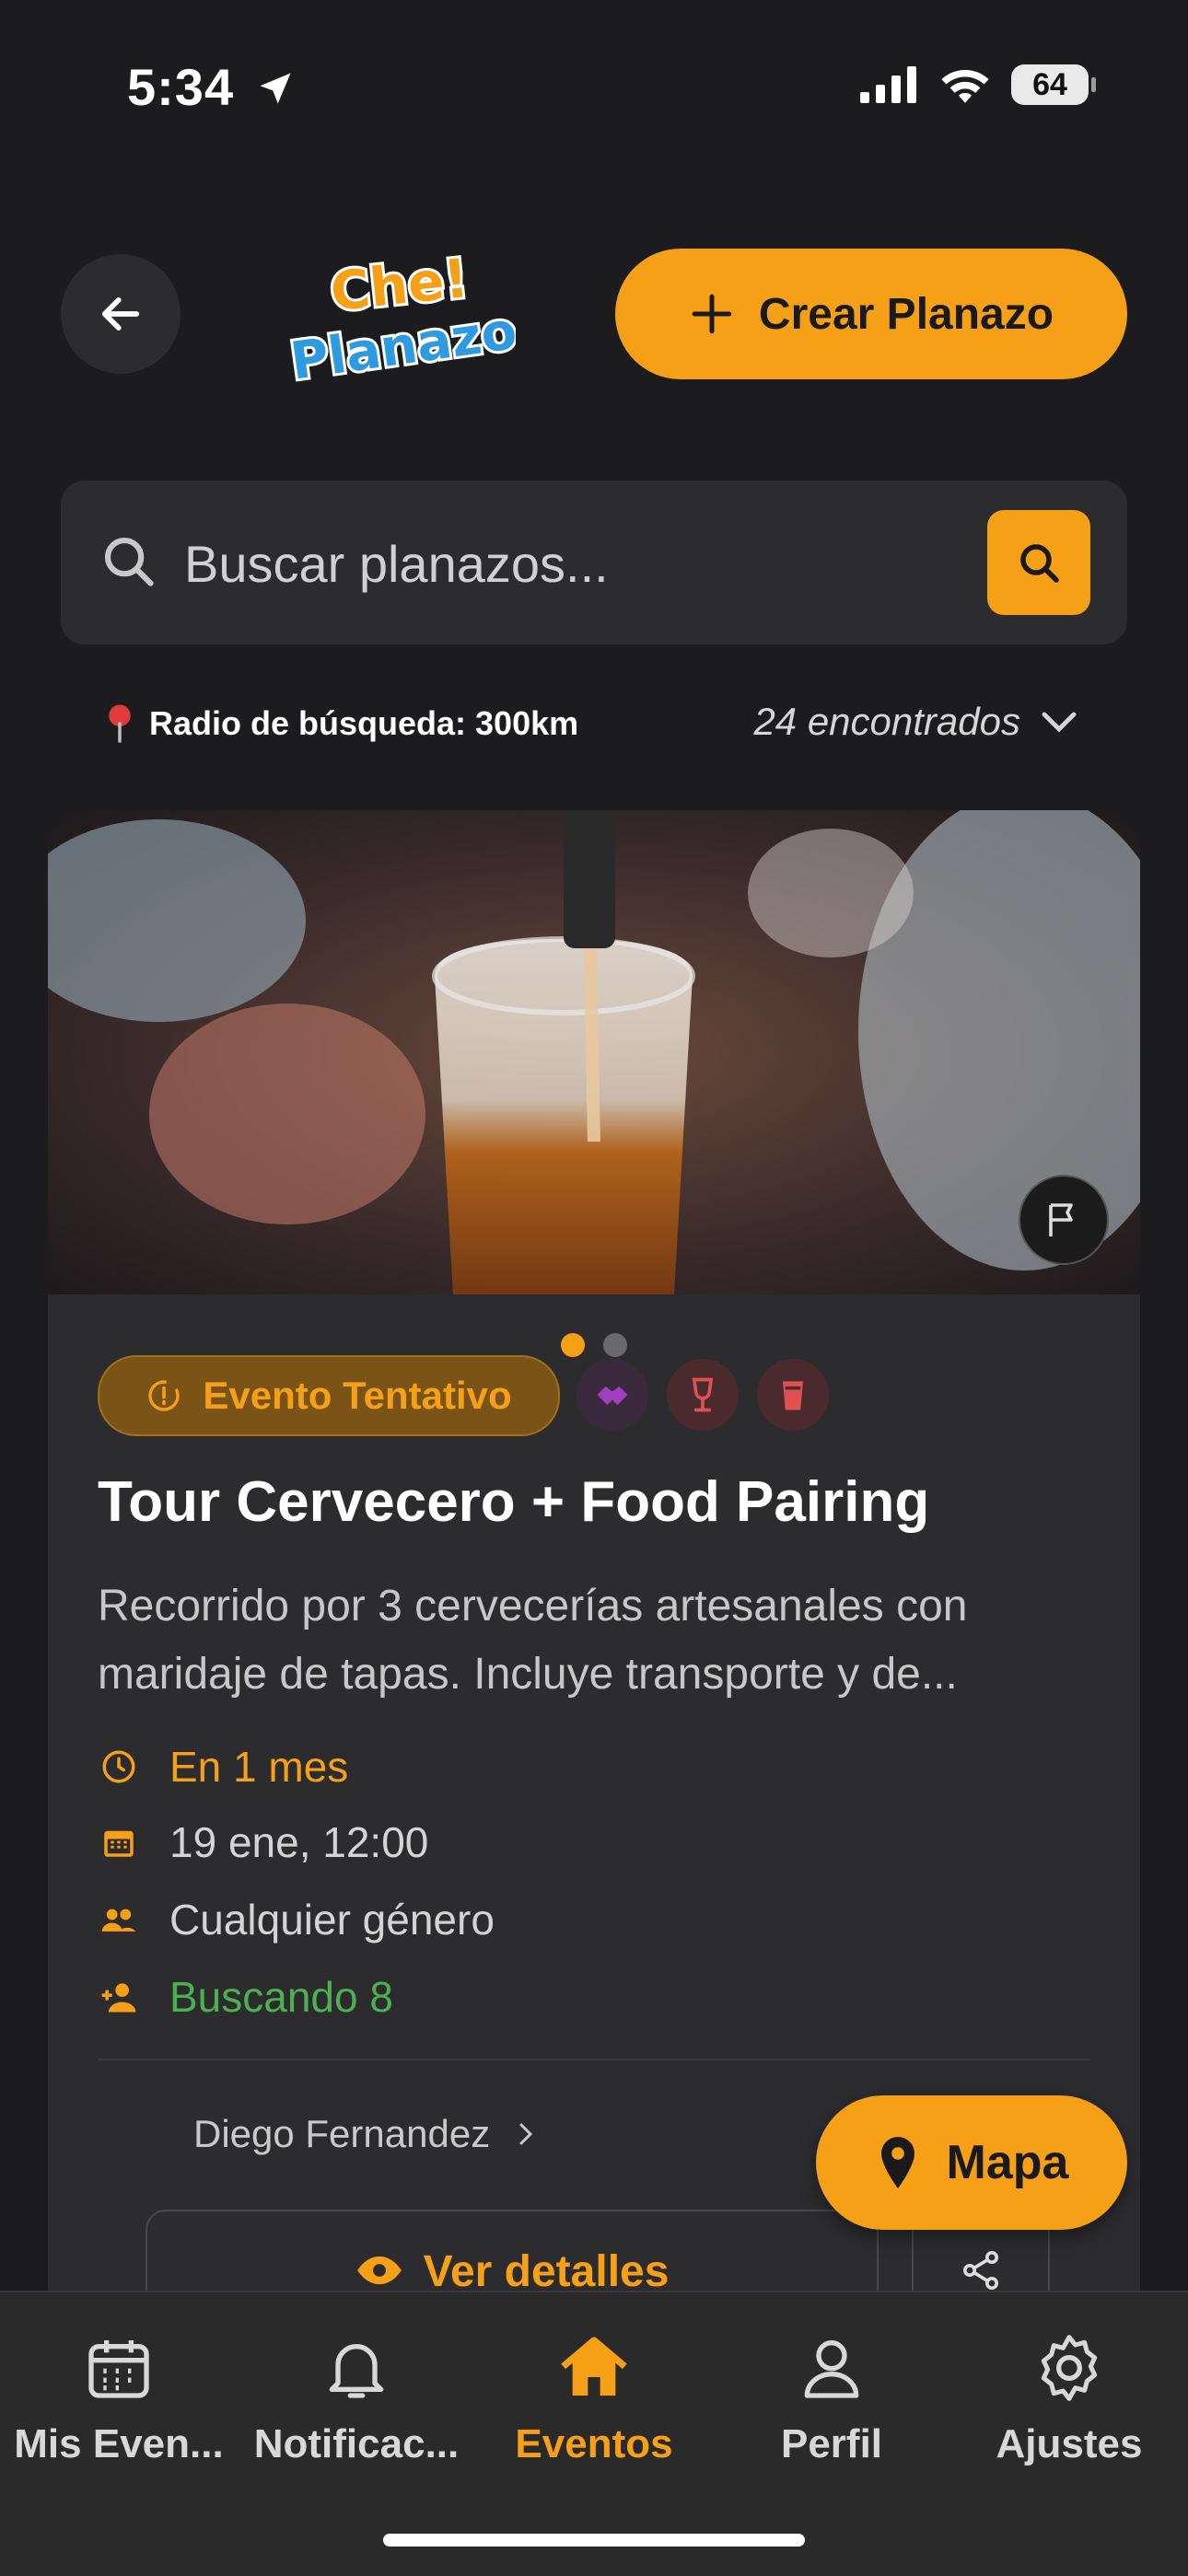  What do you see at coordinates (897, 2162) in the screenshot?
I see `map-pin-icon` at bounding box center [897, 2162].